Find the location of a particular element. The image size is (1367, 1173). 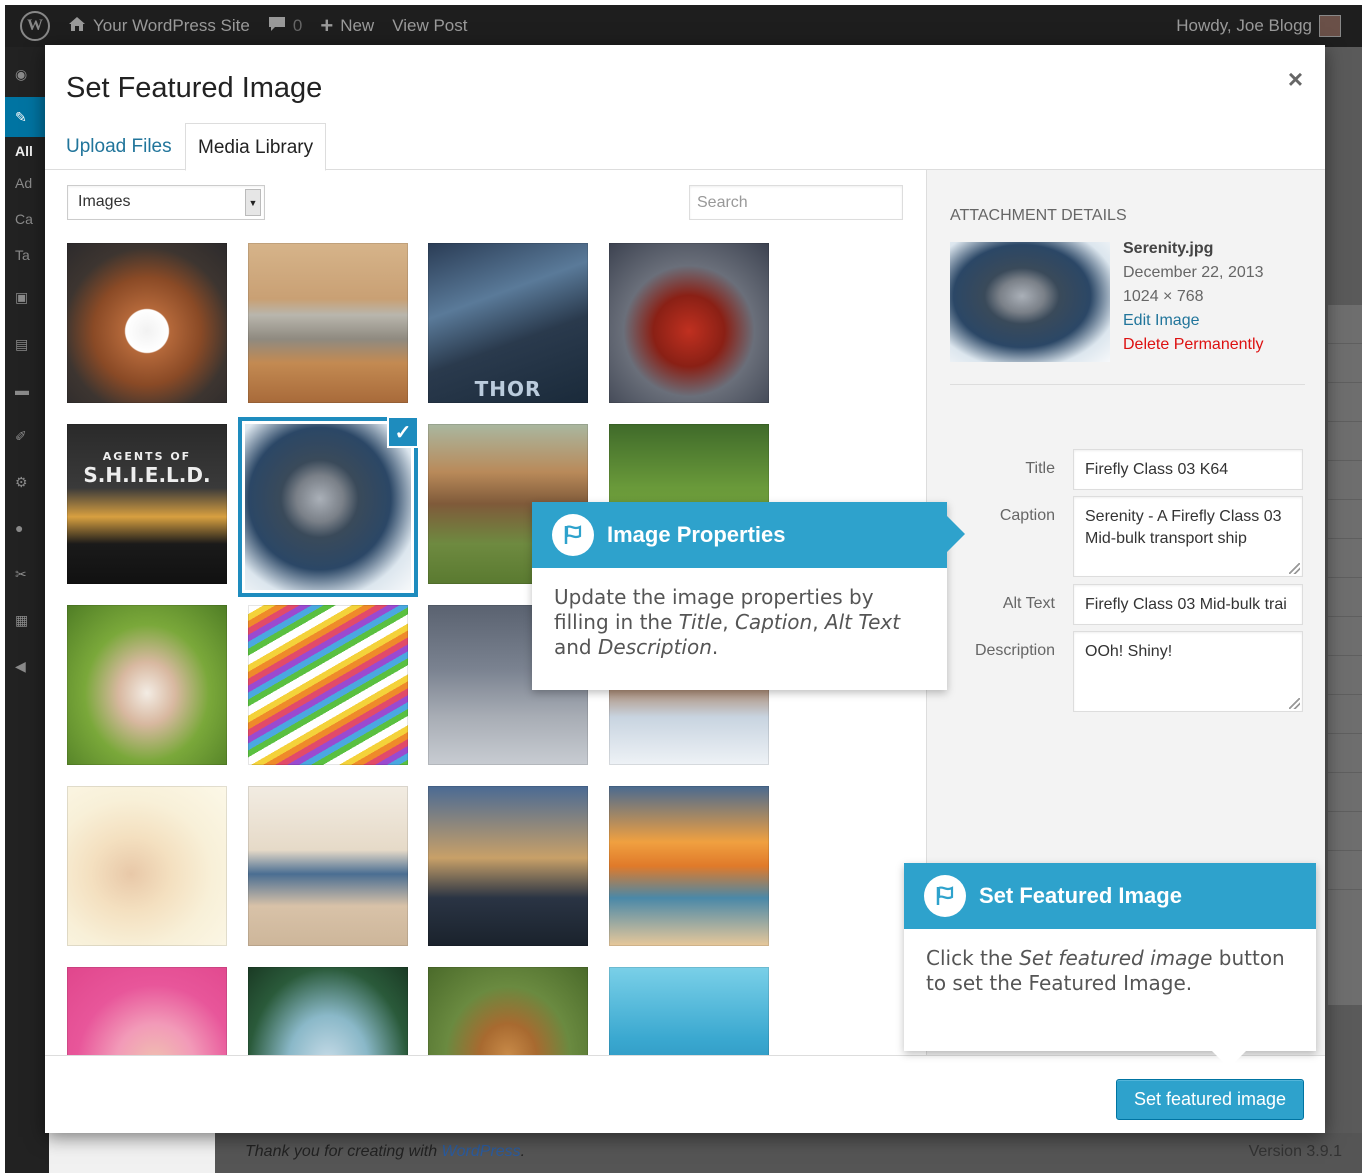

attachment-dimensions: 1024 × 768 is located at coordinates (1163, 296).